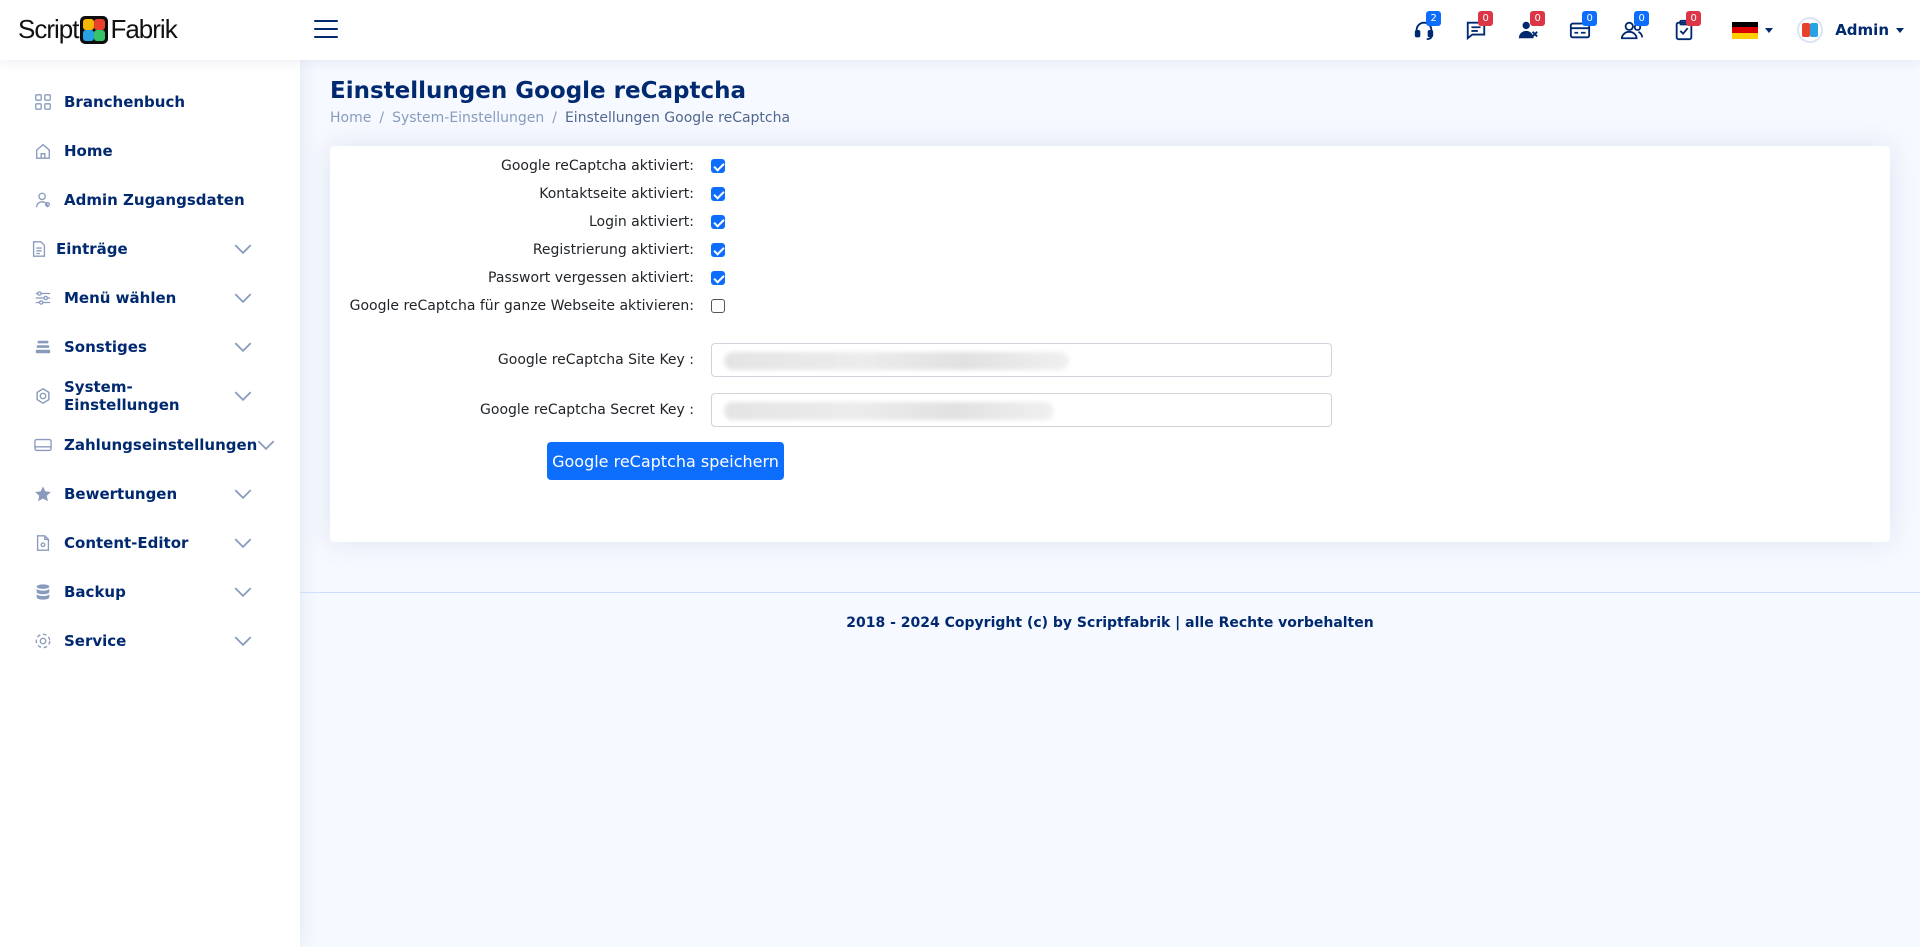  I want to click on secret-key-input, so click(1021, 410).